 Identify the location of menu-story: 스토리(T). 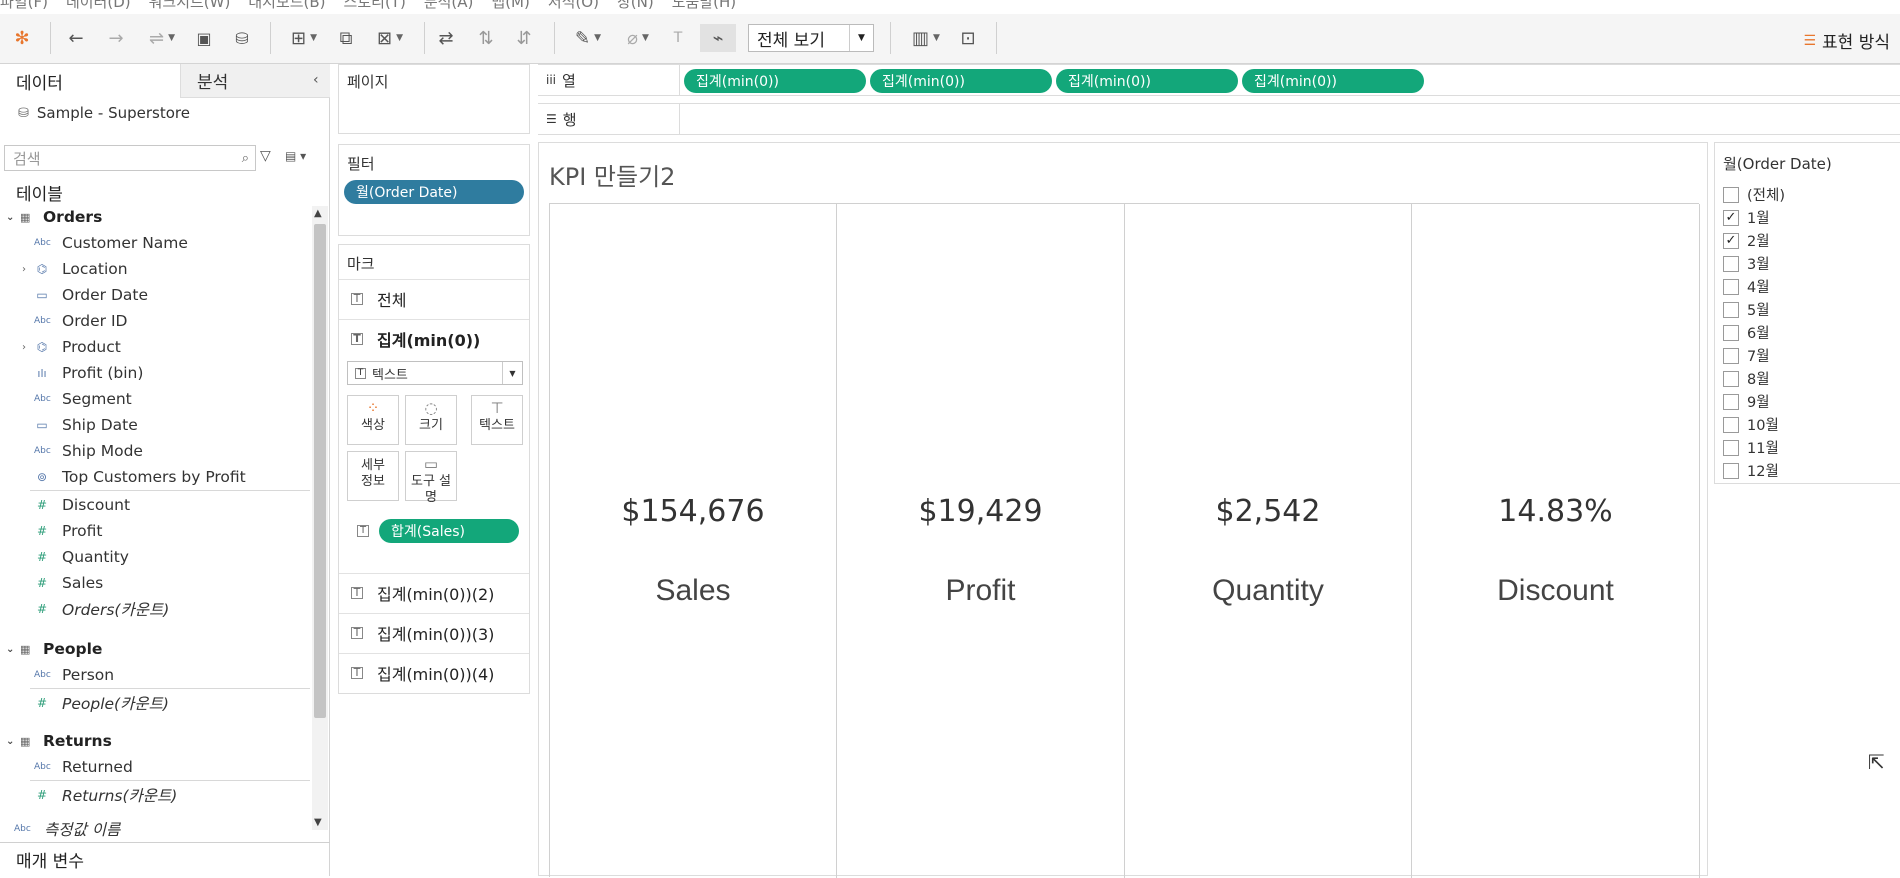
(375, 6).